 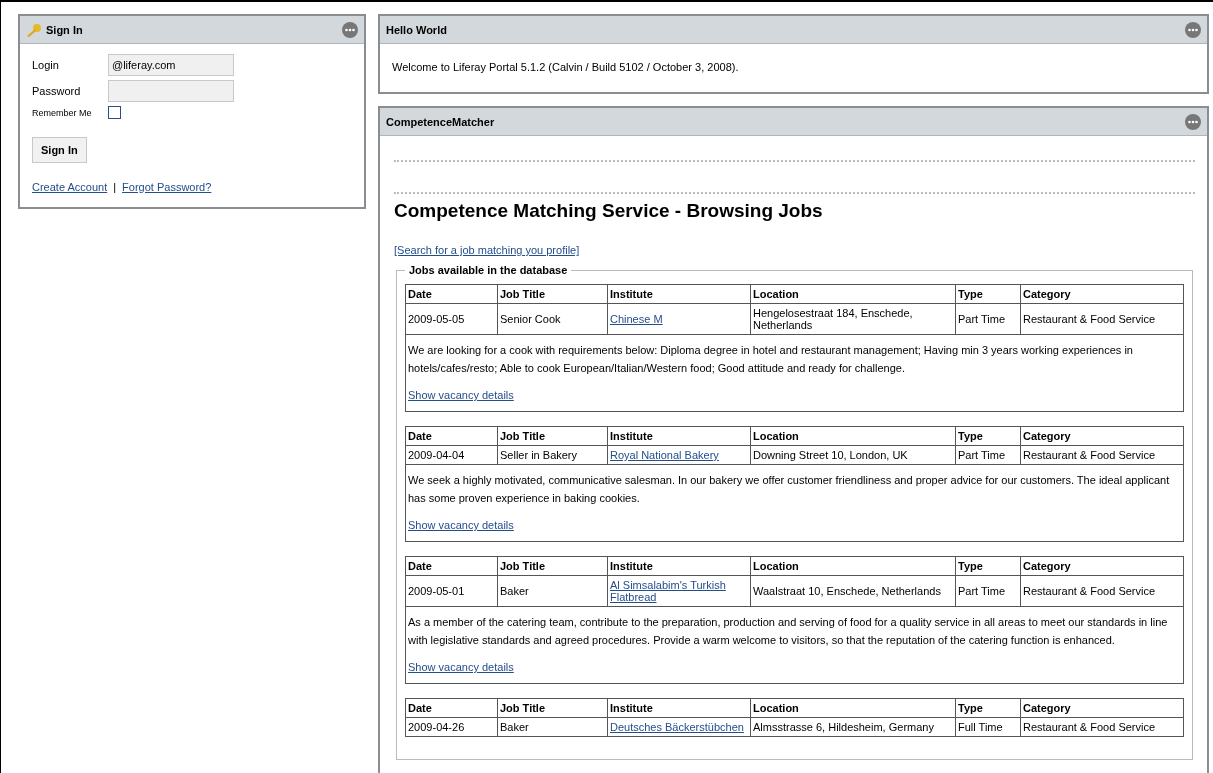 What do you see at coordinates (853, 455) in the screenshot?
I see `table-cell: Downing Street 10, London, UK` at bounding box center [853, 455].